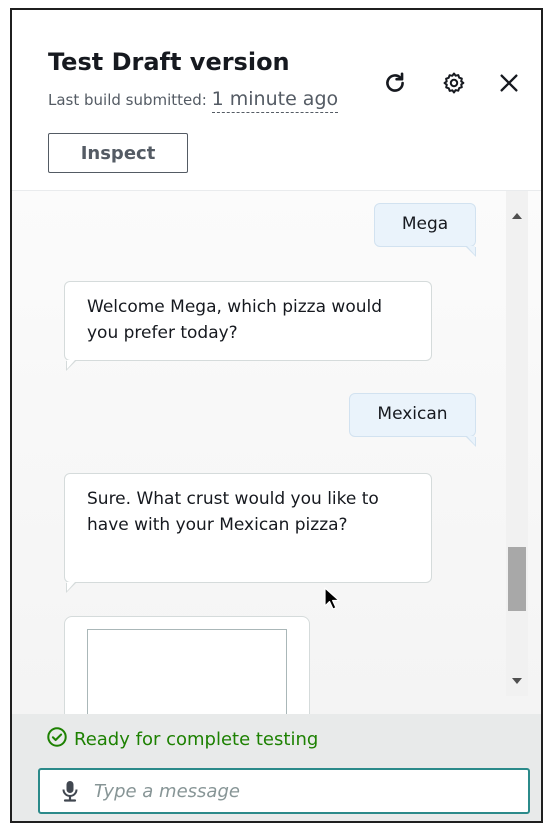 The image size is (547, 828). Describe the element at coordinates (517, 216) in the screenshot. I see `scroll-up-arrow-icon` at that location.